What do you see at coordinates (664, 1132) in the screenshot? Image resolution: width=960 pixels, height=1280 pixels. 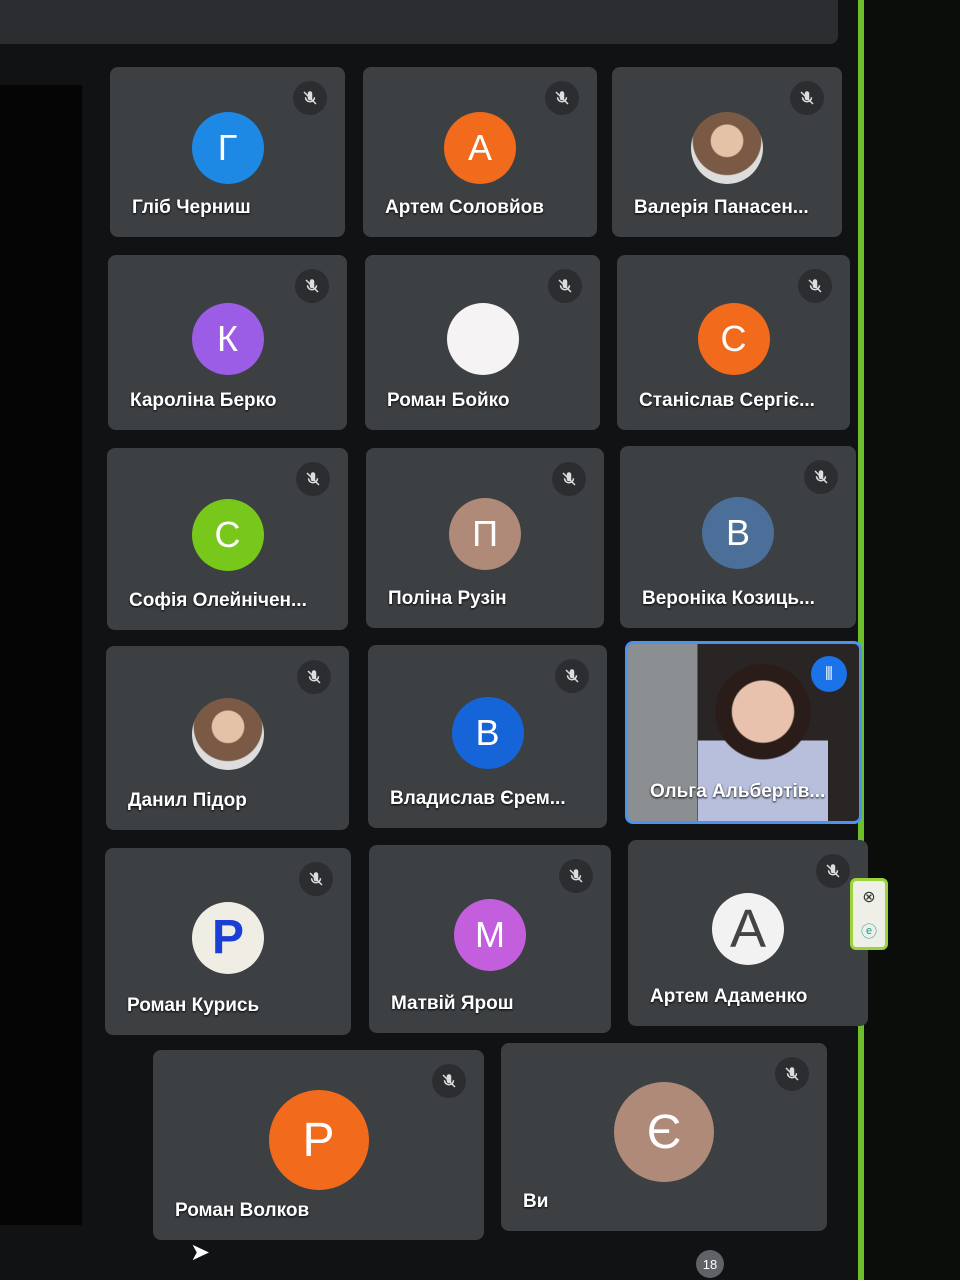 I see `avatar: Є` at bounding box center [664, 1132].